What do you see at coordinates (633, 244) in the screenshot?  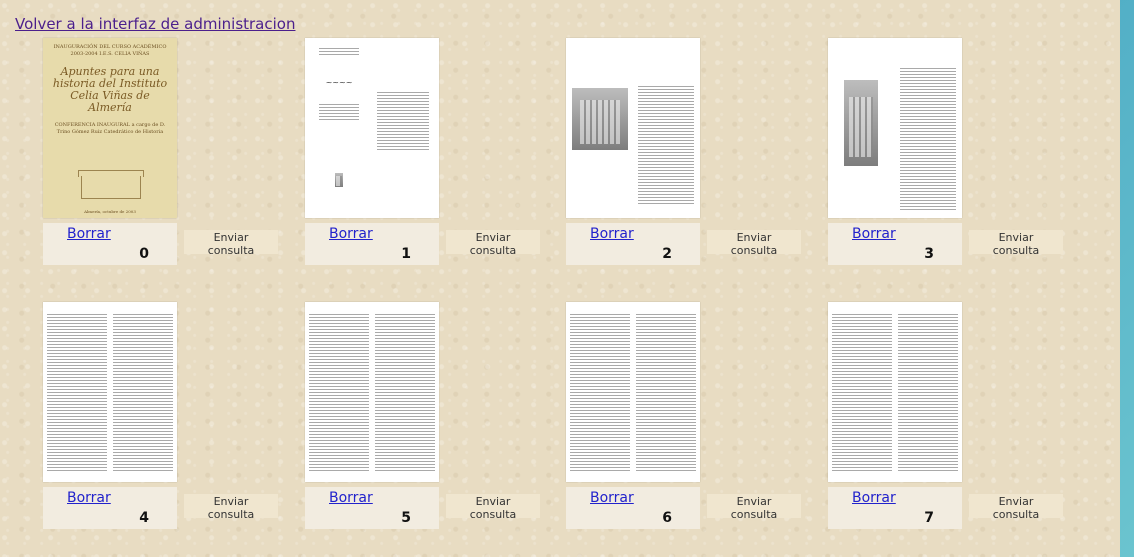 I see `page-controls: Borrar 2` at bounding box center [633, 244].